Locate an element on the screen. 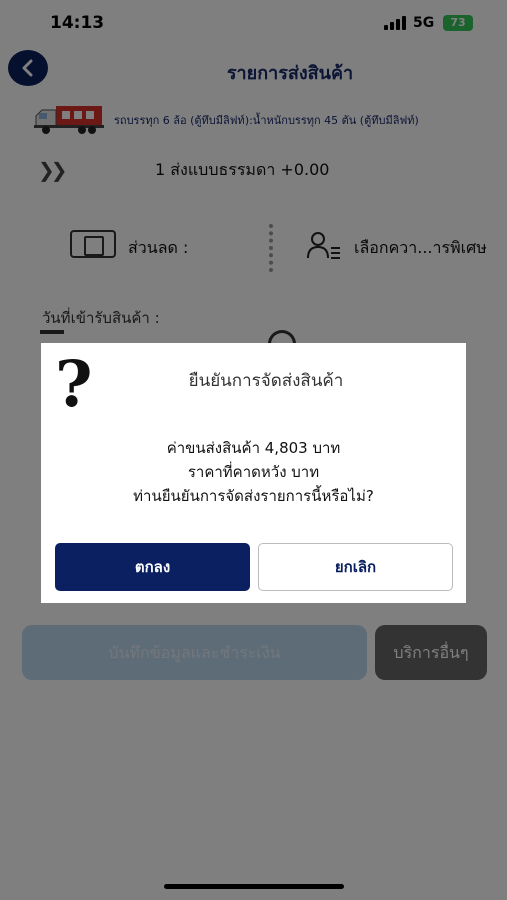 The height and width of the screenshot is (900, 507). home-indicator is located at coordinates (254, 886).